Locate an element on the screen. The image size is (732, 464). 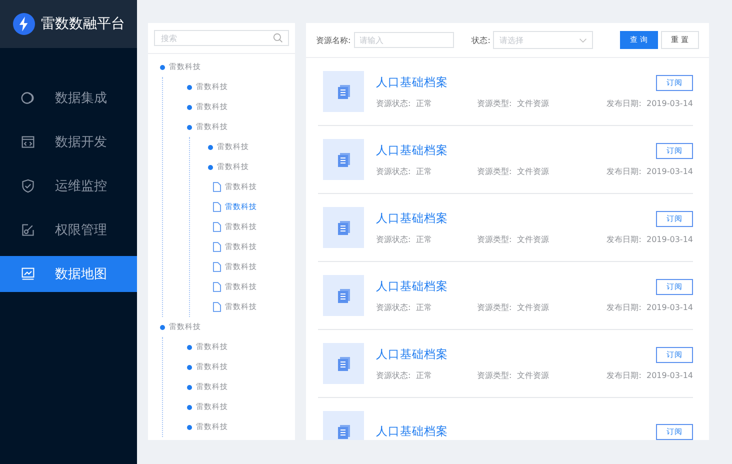
circles-icon is located at coordinates (28, 98).